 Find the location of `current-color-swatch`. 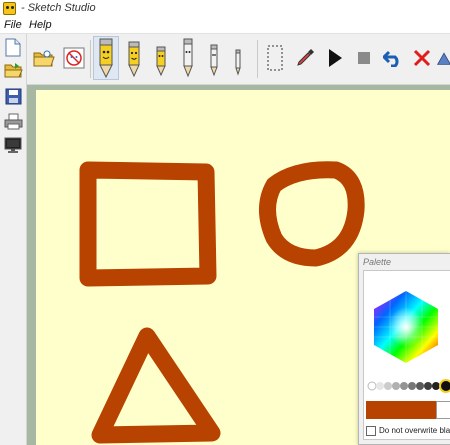

current-color-swatch is located at coordinates (401, 410).